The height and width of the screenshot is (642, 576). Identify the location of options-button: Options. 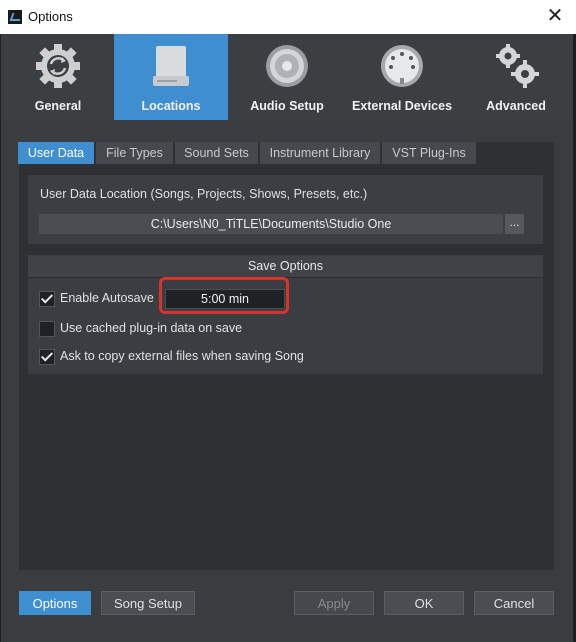
(55, 603).